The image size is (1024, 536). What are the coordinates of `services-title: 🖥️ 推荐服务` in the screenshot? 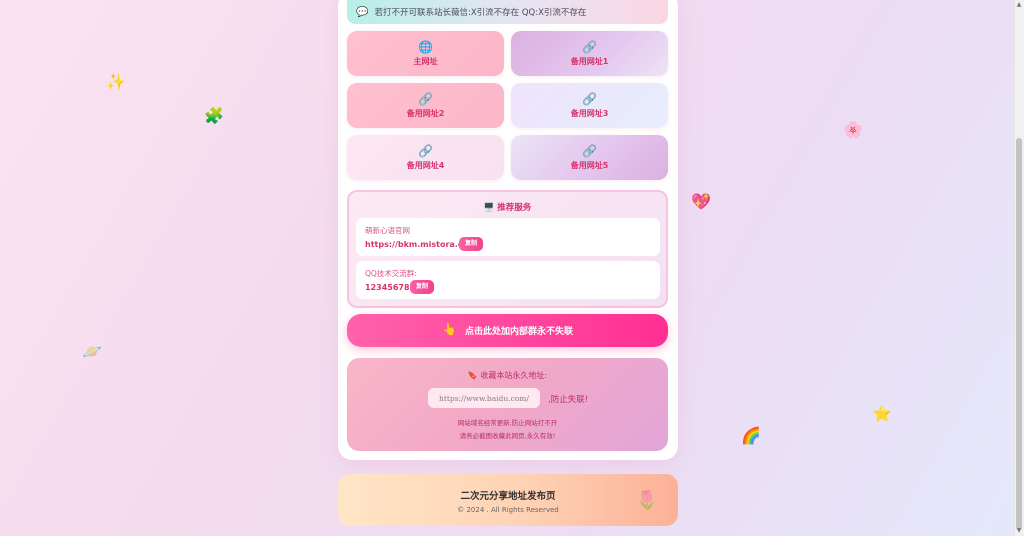 It's located at (507, 208).